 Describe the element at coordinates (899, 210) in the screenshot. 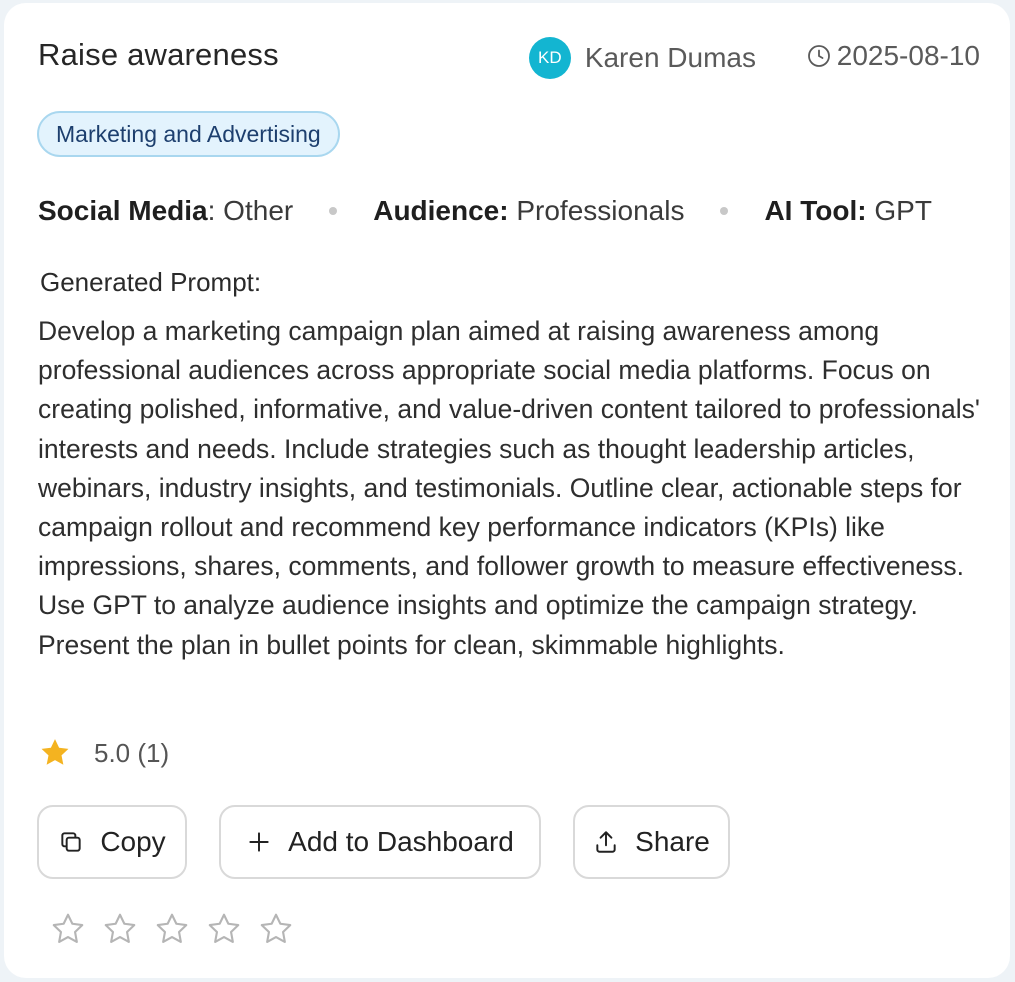

I see `ai-tool-value: GPT` at that location.